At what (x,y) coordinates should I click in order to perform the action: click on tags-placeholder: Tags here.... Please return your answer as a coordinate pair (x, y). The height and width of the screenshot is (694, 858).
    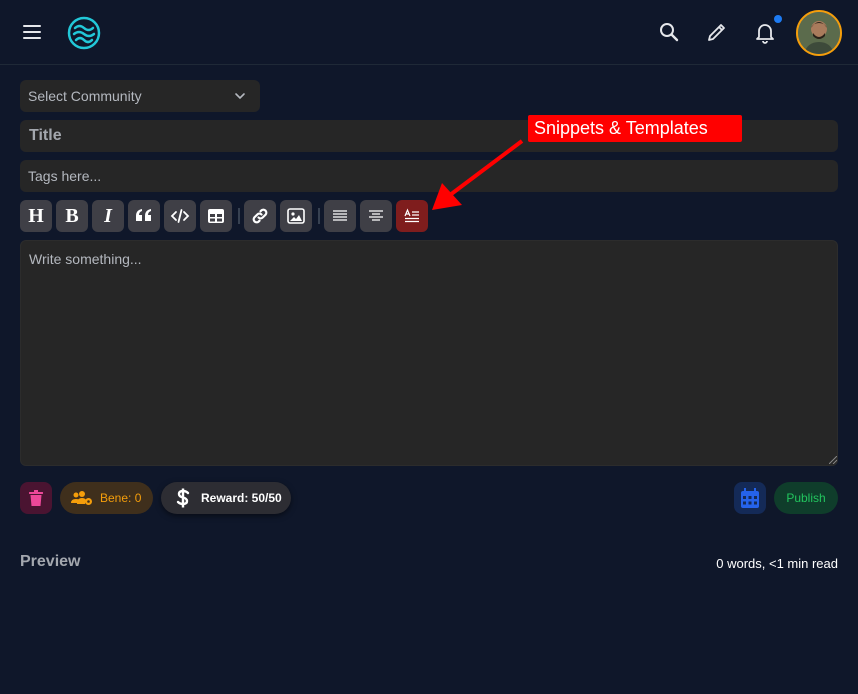
    Looking at the image, I should click on (65, 176).